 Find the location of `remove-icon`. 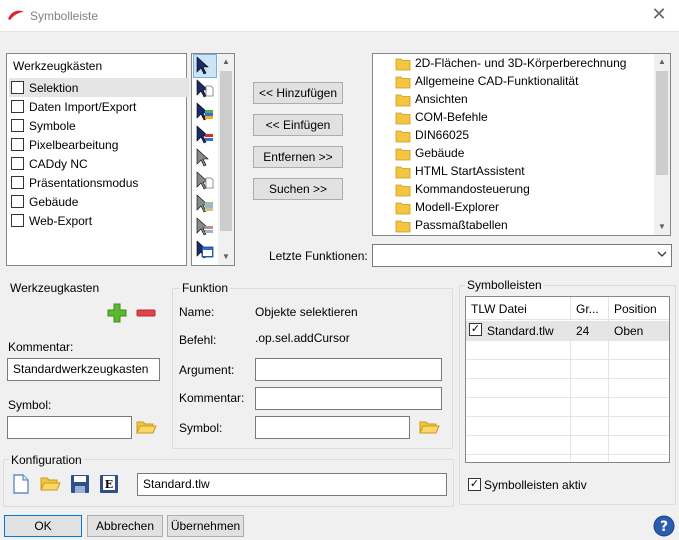

remove-icon is located at coordinates (146, 313).